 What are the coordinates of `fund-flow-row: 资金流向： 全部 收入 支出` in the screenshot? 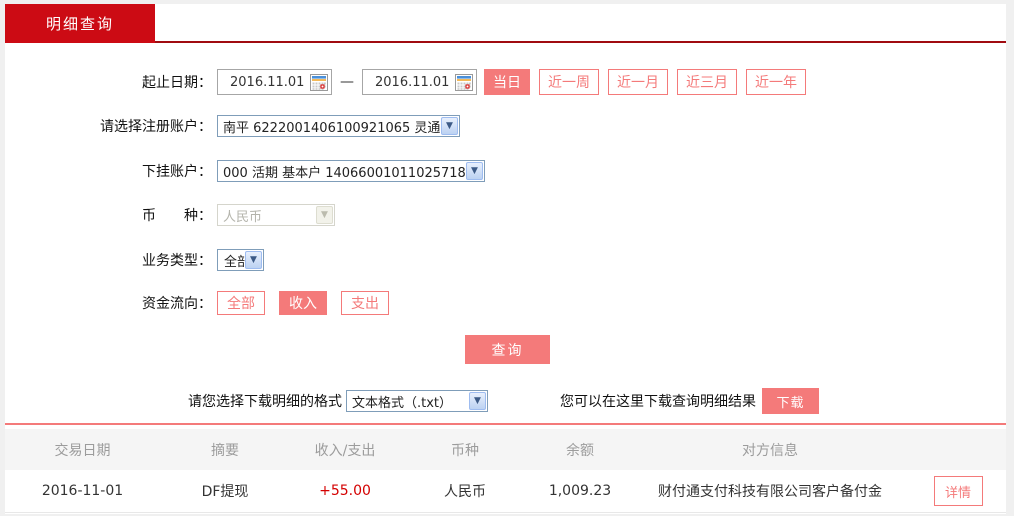 It's located at (505, 303).